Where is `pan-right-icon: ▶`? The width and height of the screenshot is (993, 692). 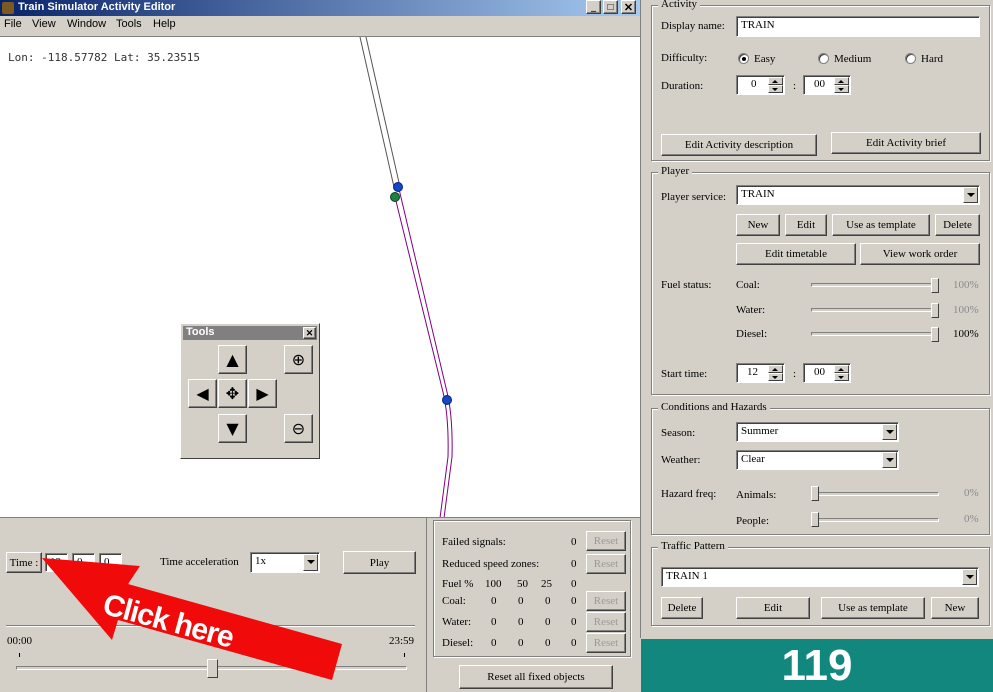 pan-right-icon: ▶ is located at coordinates (262, 393).